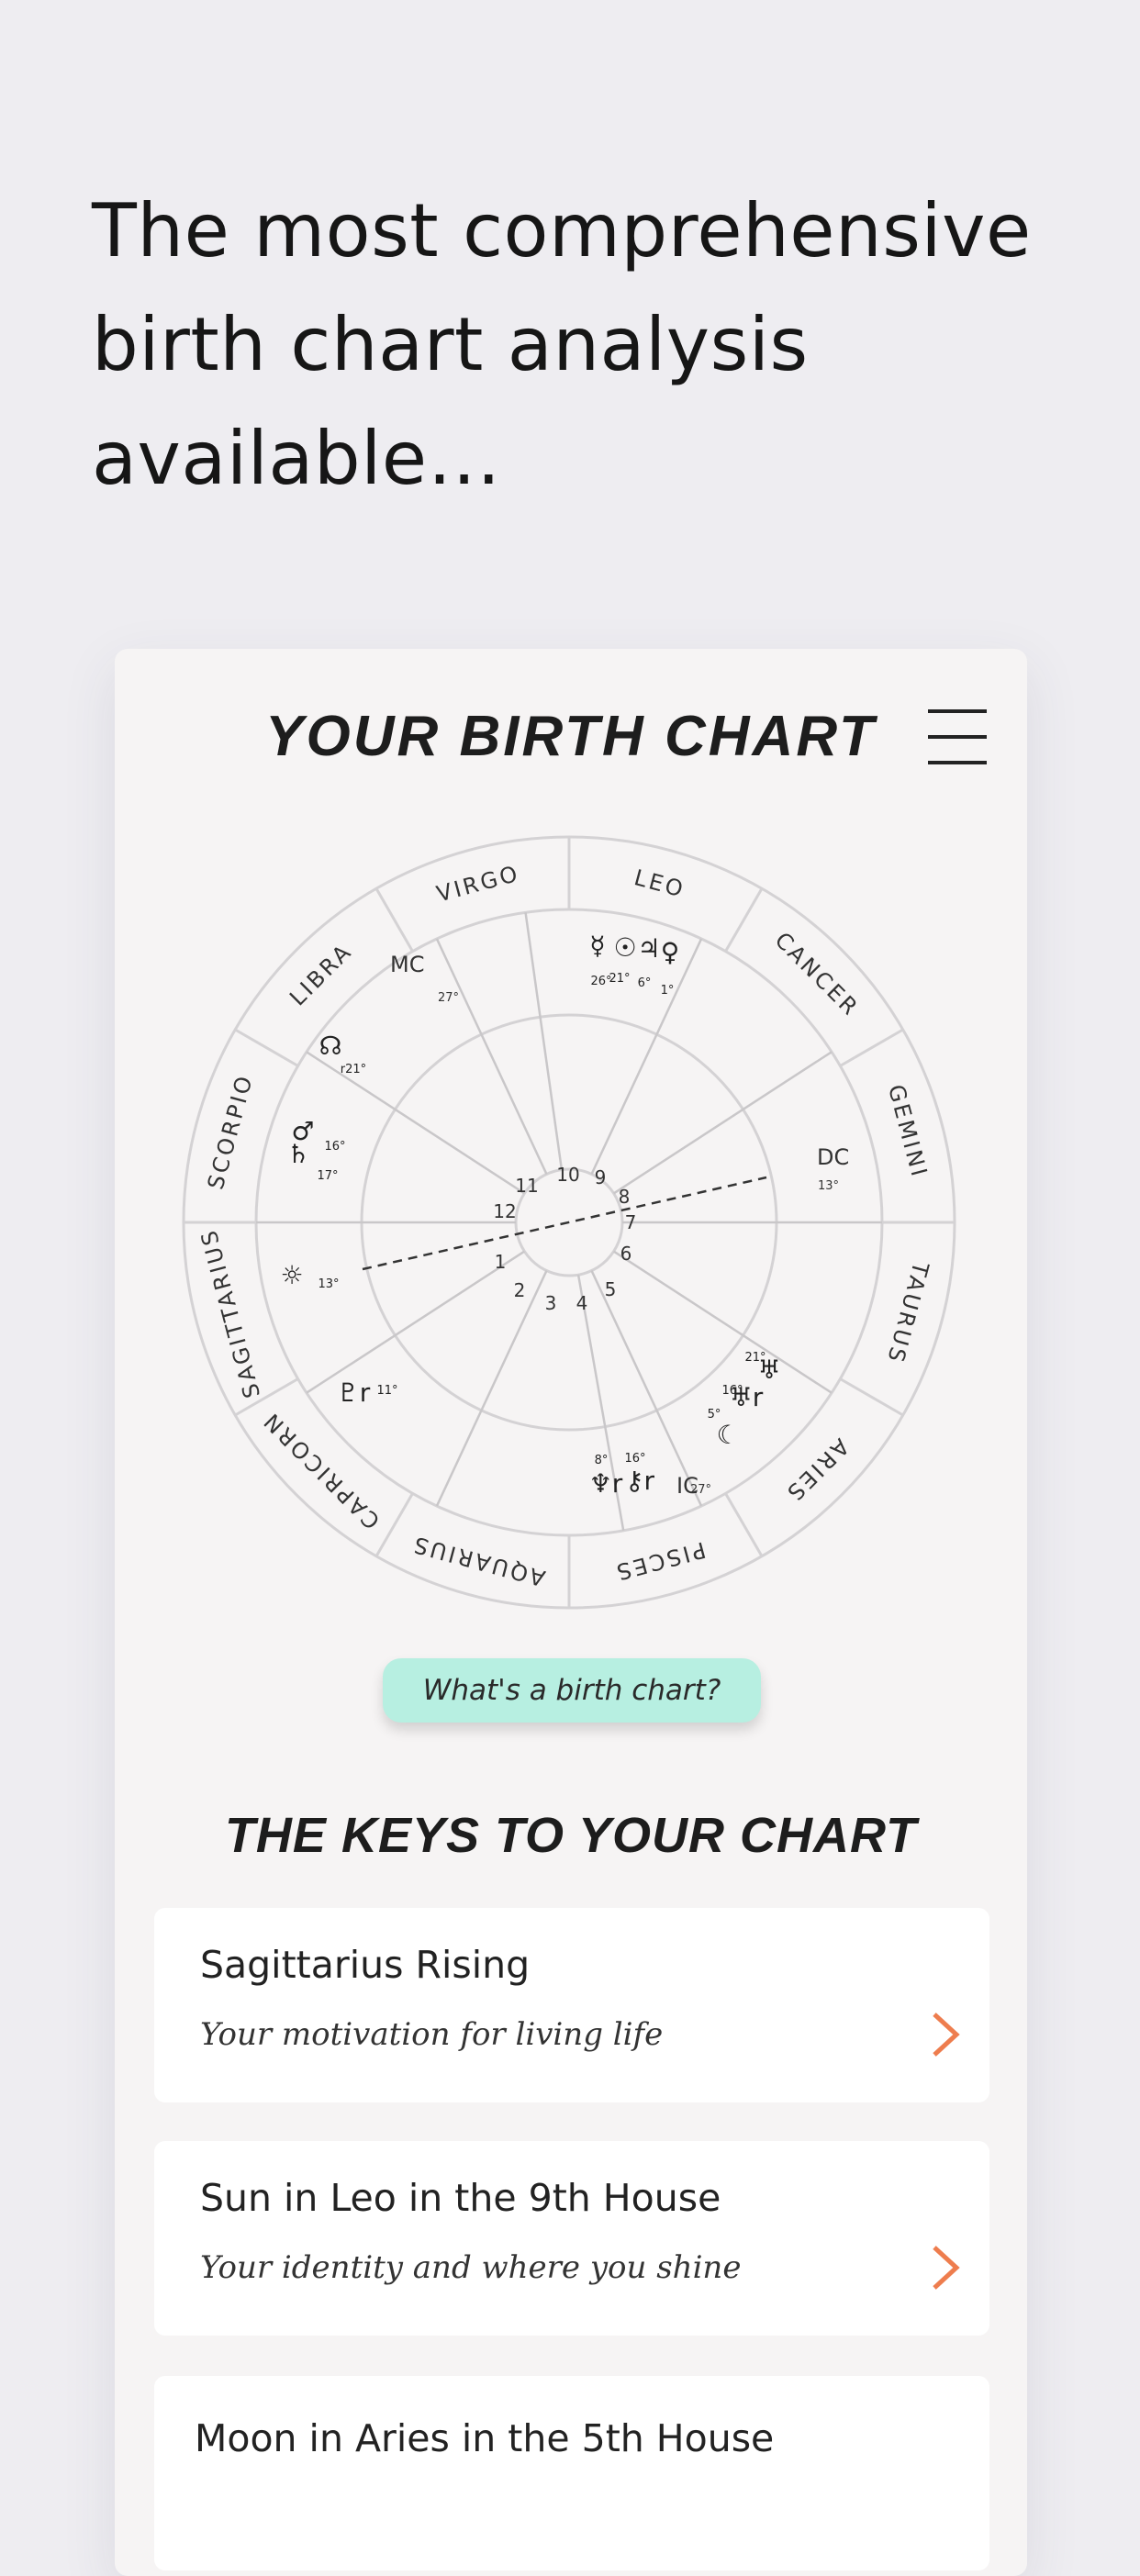  Describe the element at coordinates (230, 1131) in the screenshot. I see `sign-label: SCORPIO` at that location.